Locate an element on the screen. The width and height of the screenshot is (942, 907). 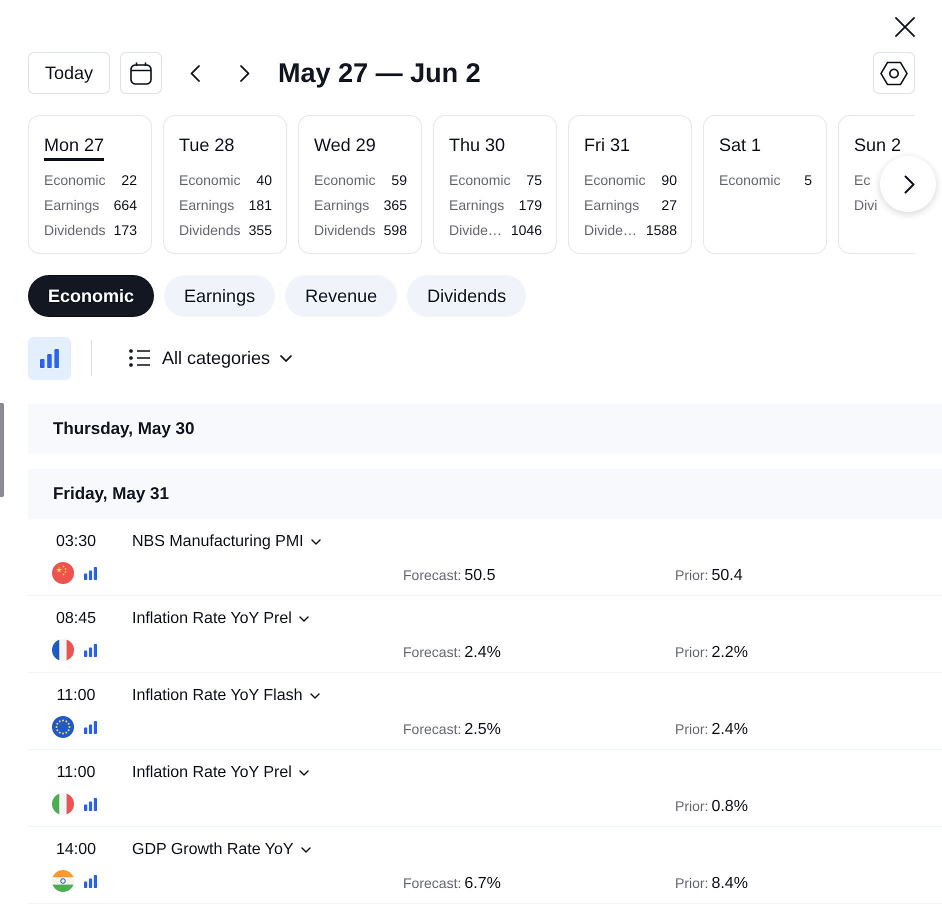
france-flag-icon is located at coordinates (63, 650).